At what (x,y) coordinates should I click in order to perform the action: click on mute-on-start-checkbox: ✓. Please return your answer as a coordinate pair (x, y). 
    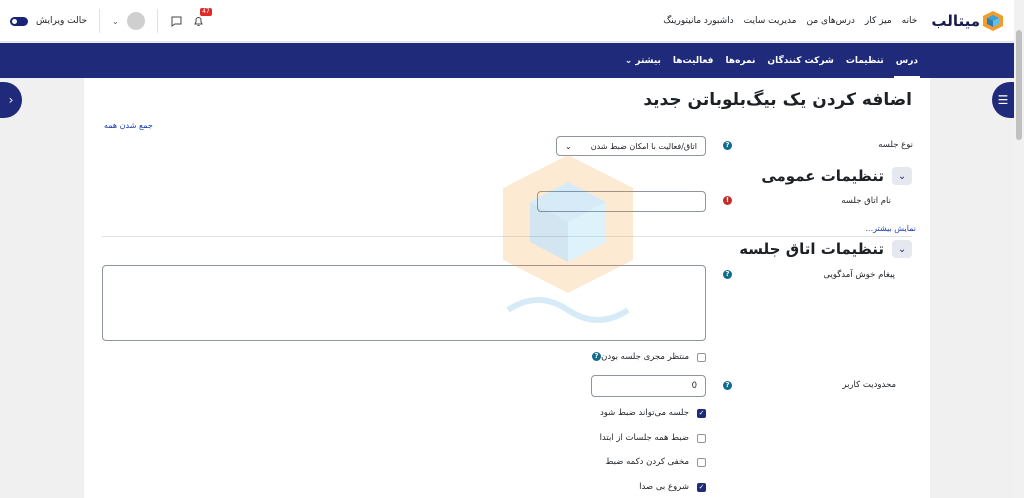
    Looking at the image, I should click on (701, 487).